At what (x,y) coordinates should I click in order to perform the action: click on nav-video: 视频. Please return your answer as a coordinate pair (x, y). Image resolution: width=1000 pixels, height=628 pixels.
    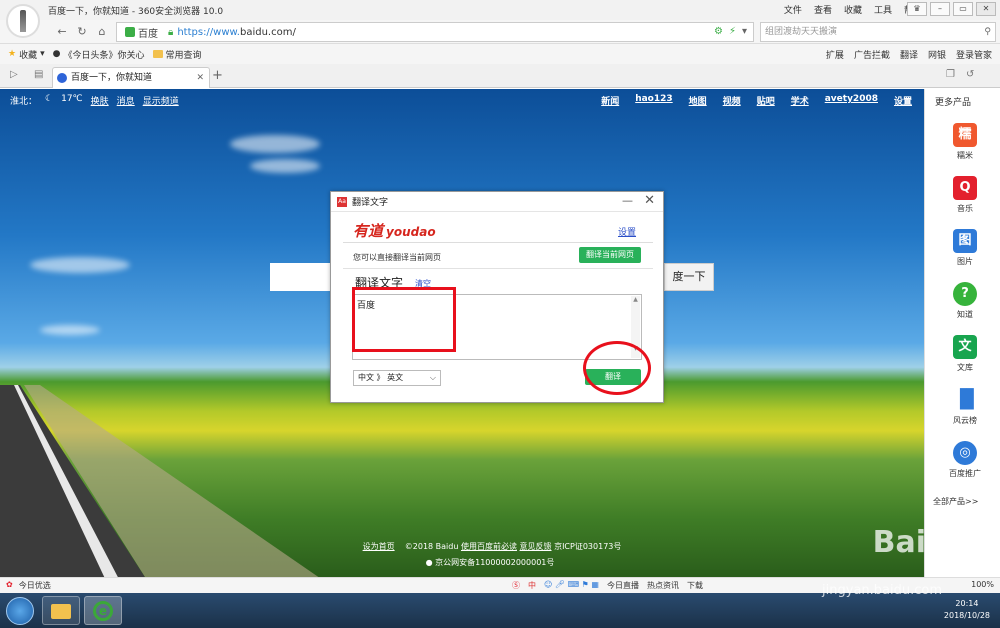
    Looking at the image, I should click on (732, 100).